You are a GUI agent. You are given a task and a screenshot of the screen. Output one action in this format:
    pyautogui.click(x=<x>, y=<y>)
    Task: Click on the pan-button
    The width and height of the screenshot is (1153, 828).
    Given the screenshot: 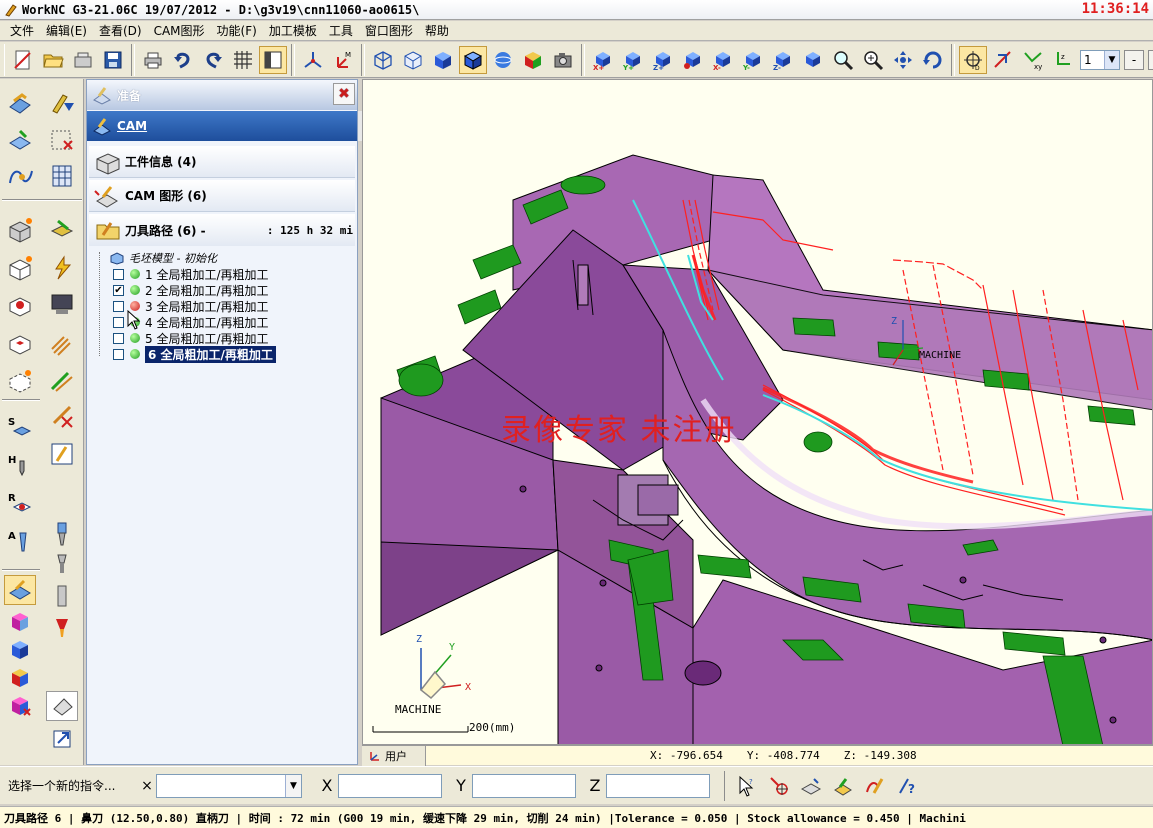 What is the action you would take?
    pyautogui.click(x=903, y=60)
    